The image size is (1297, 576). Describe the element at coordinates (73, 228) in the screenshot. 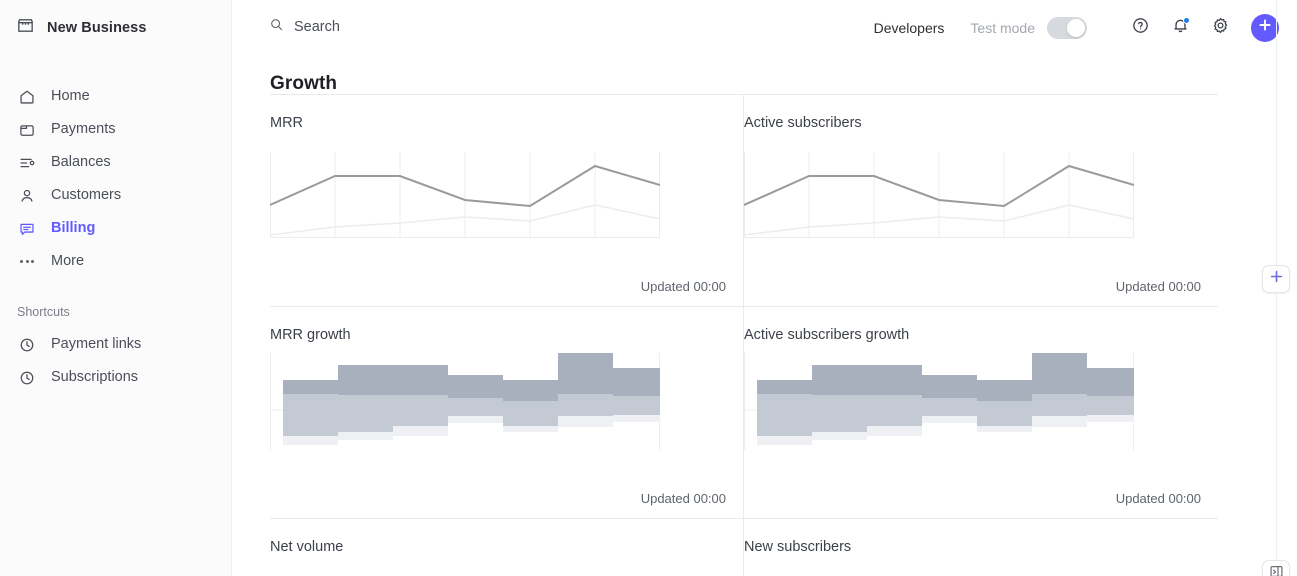

I see `sidebar-item-label: Billing` at that location.